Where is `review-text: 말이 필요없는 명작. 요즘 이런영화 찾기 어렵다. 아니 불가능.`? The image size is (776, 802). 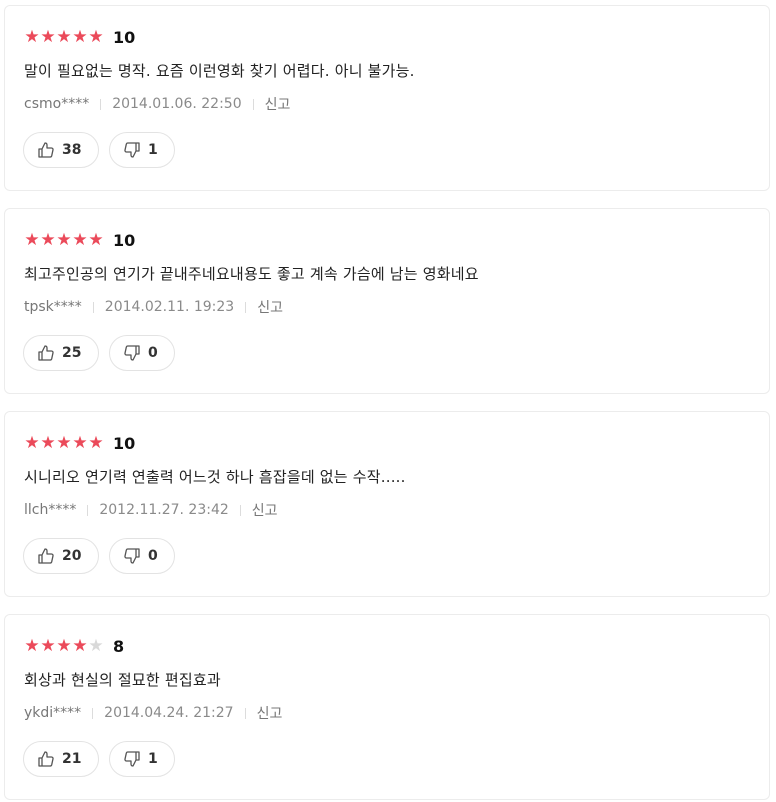
review-text: 말이 필요없는 명작. 요즘 이런영화 찾기 어렵다. 아니 불가능. is located at coordinates (219, 71).